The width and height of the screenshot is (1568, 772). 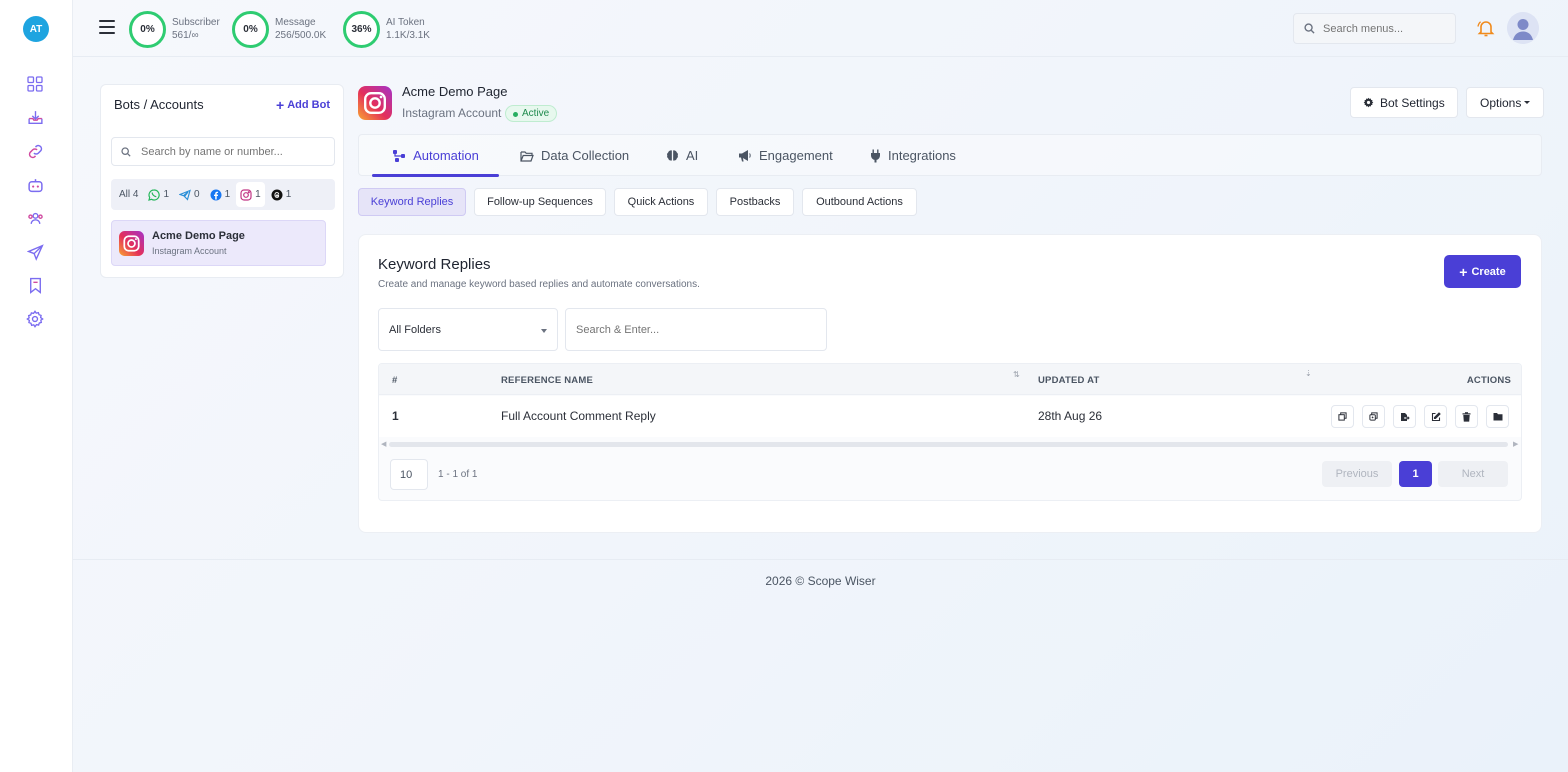 I want to click on tab-ai: AI, so click(x=682, y=155).